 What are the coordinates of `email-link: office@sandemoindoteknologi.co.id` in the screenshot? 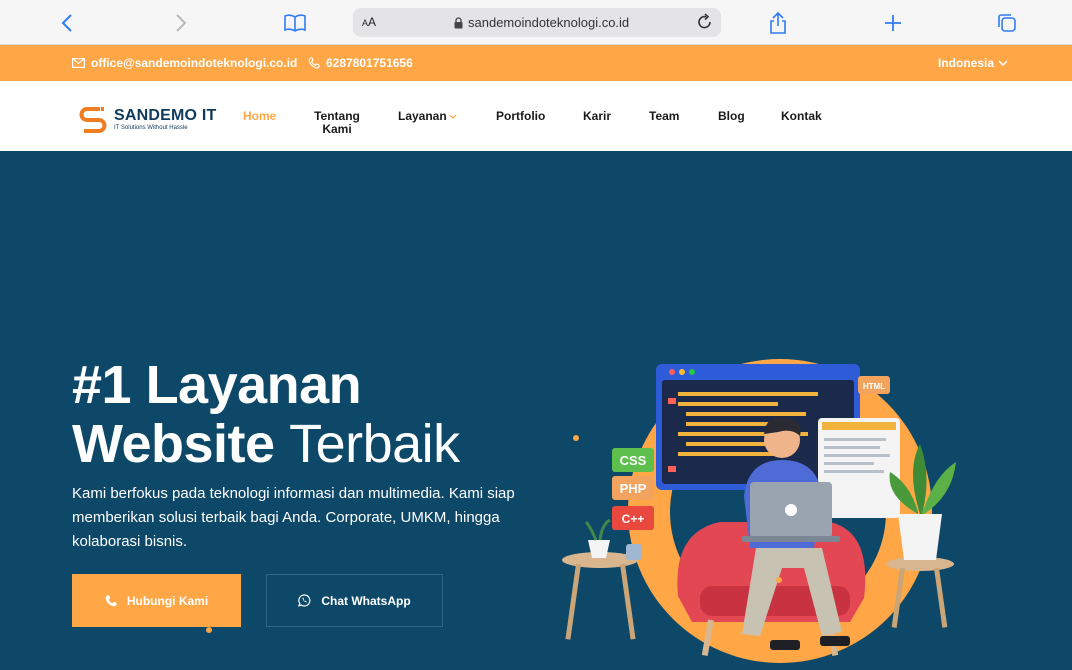 It's located at (184, 63).